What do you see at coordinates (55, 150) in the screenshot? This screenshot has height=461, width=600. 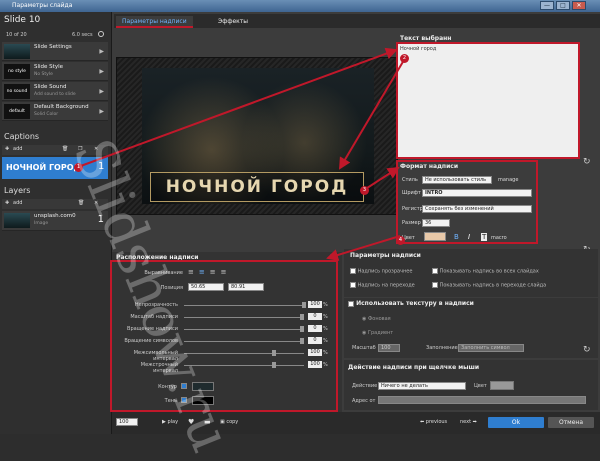 I see `captions-toolbar: ✚ add 🗑 ❐ ✕` at bounding box center [55, 150].